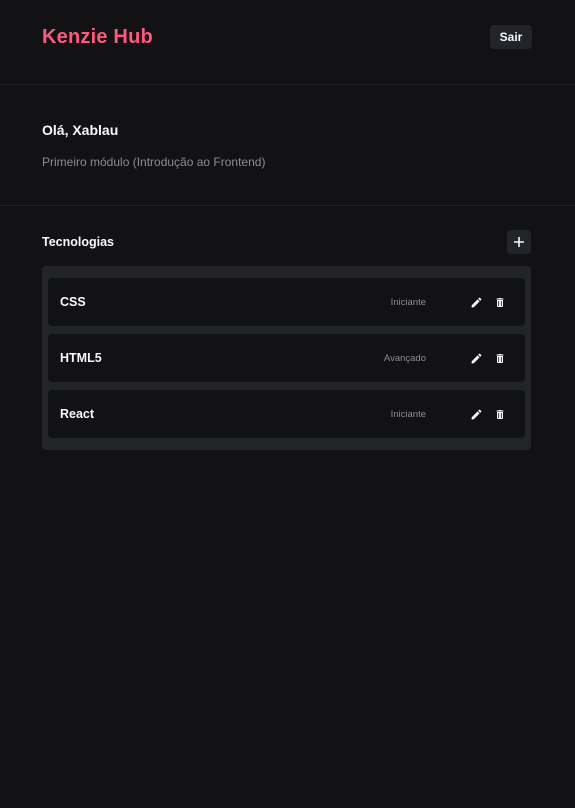  Describe the element at coordinates (287, 42) in the screenshot. I see `app-header: Kenzie Hub Sair` at that location.